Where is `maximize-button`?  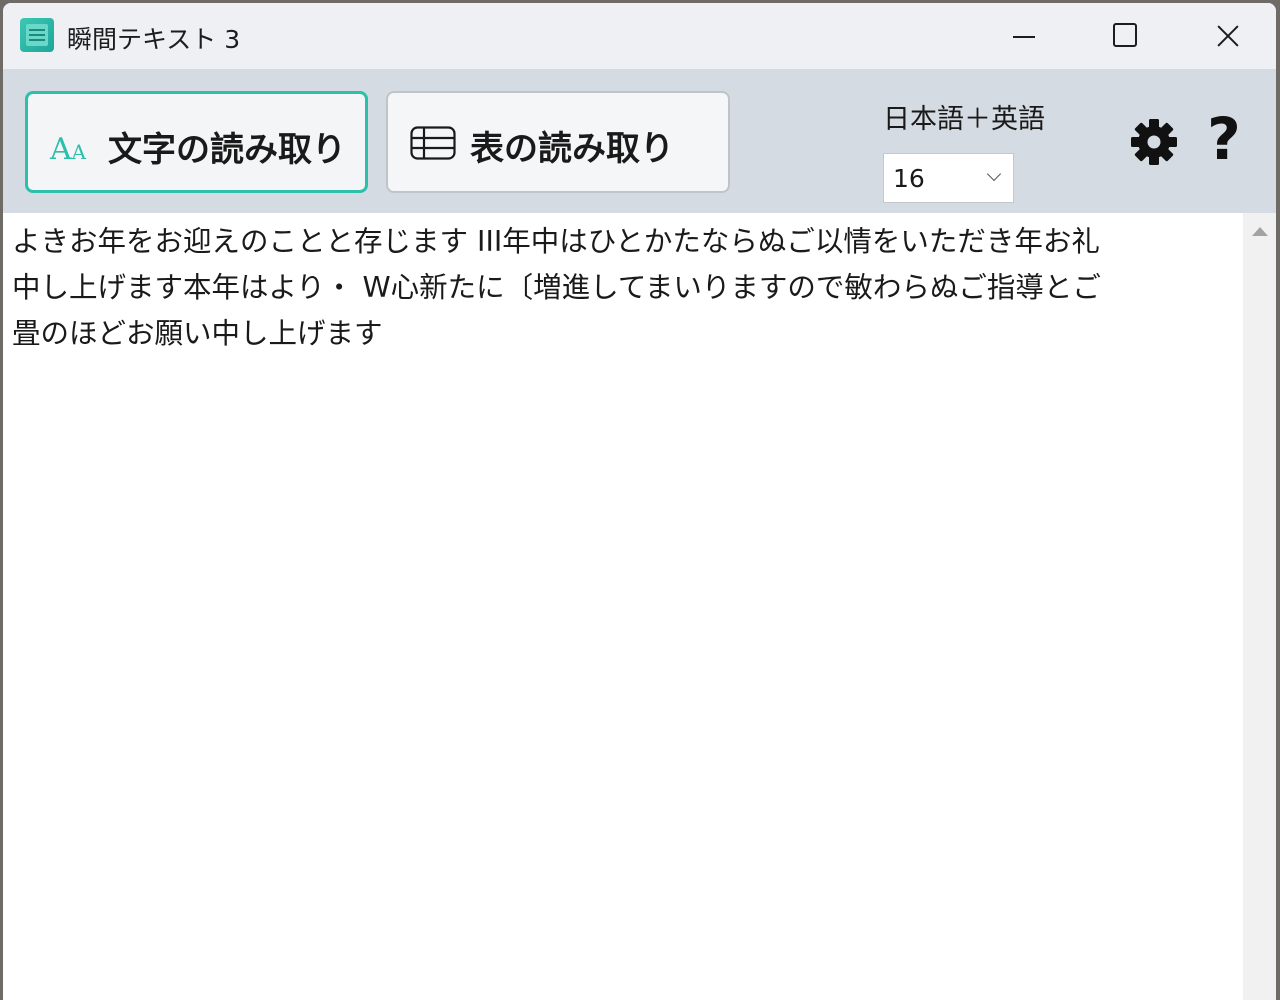 maximize-button is located at coordinates (1125, 36).